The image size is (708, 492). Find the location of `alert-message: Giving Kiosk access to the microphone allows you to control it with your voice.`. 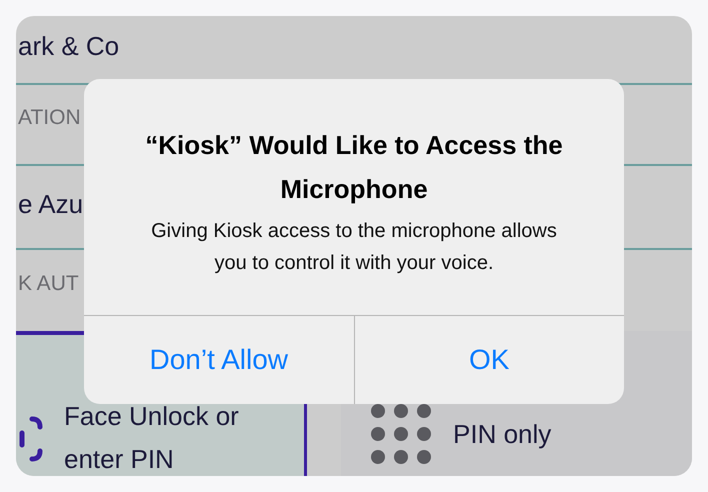

alert-message: Giving Kiosk access to the microphone allows you to control it with your voice. is located at coordinates (354, 247).